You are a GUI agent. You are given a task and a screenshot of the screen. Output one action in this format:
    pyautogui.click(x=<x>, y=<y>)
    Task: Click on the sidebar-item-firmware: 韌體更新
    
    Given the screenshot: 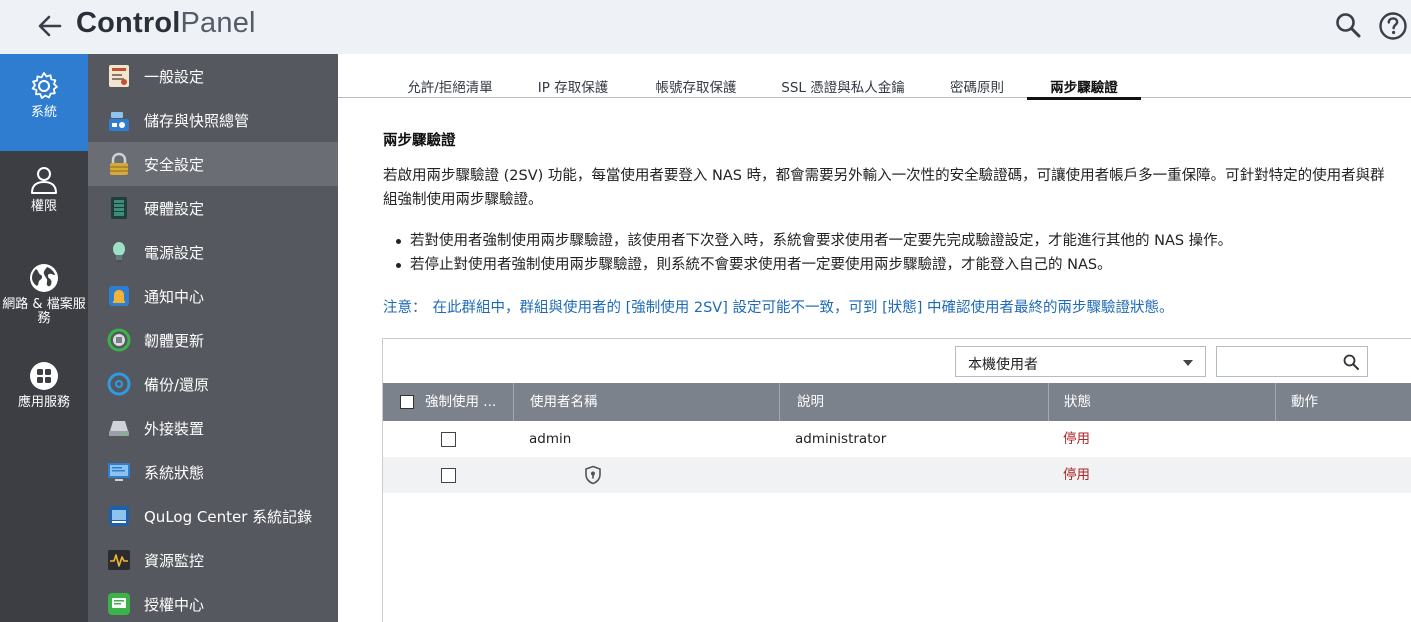 What is the action you would take?
    pyautogui.click(x=213, y=340)
    